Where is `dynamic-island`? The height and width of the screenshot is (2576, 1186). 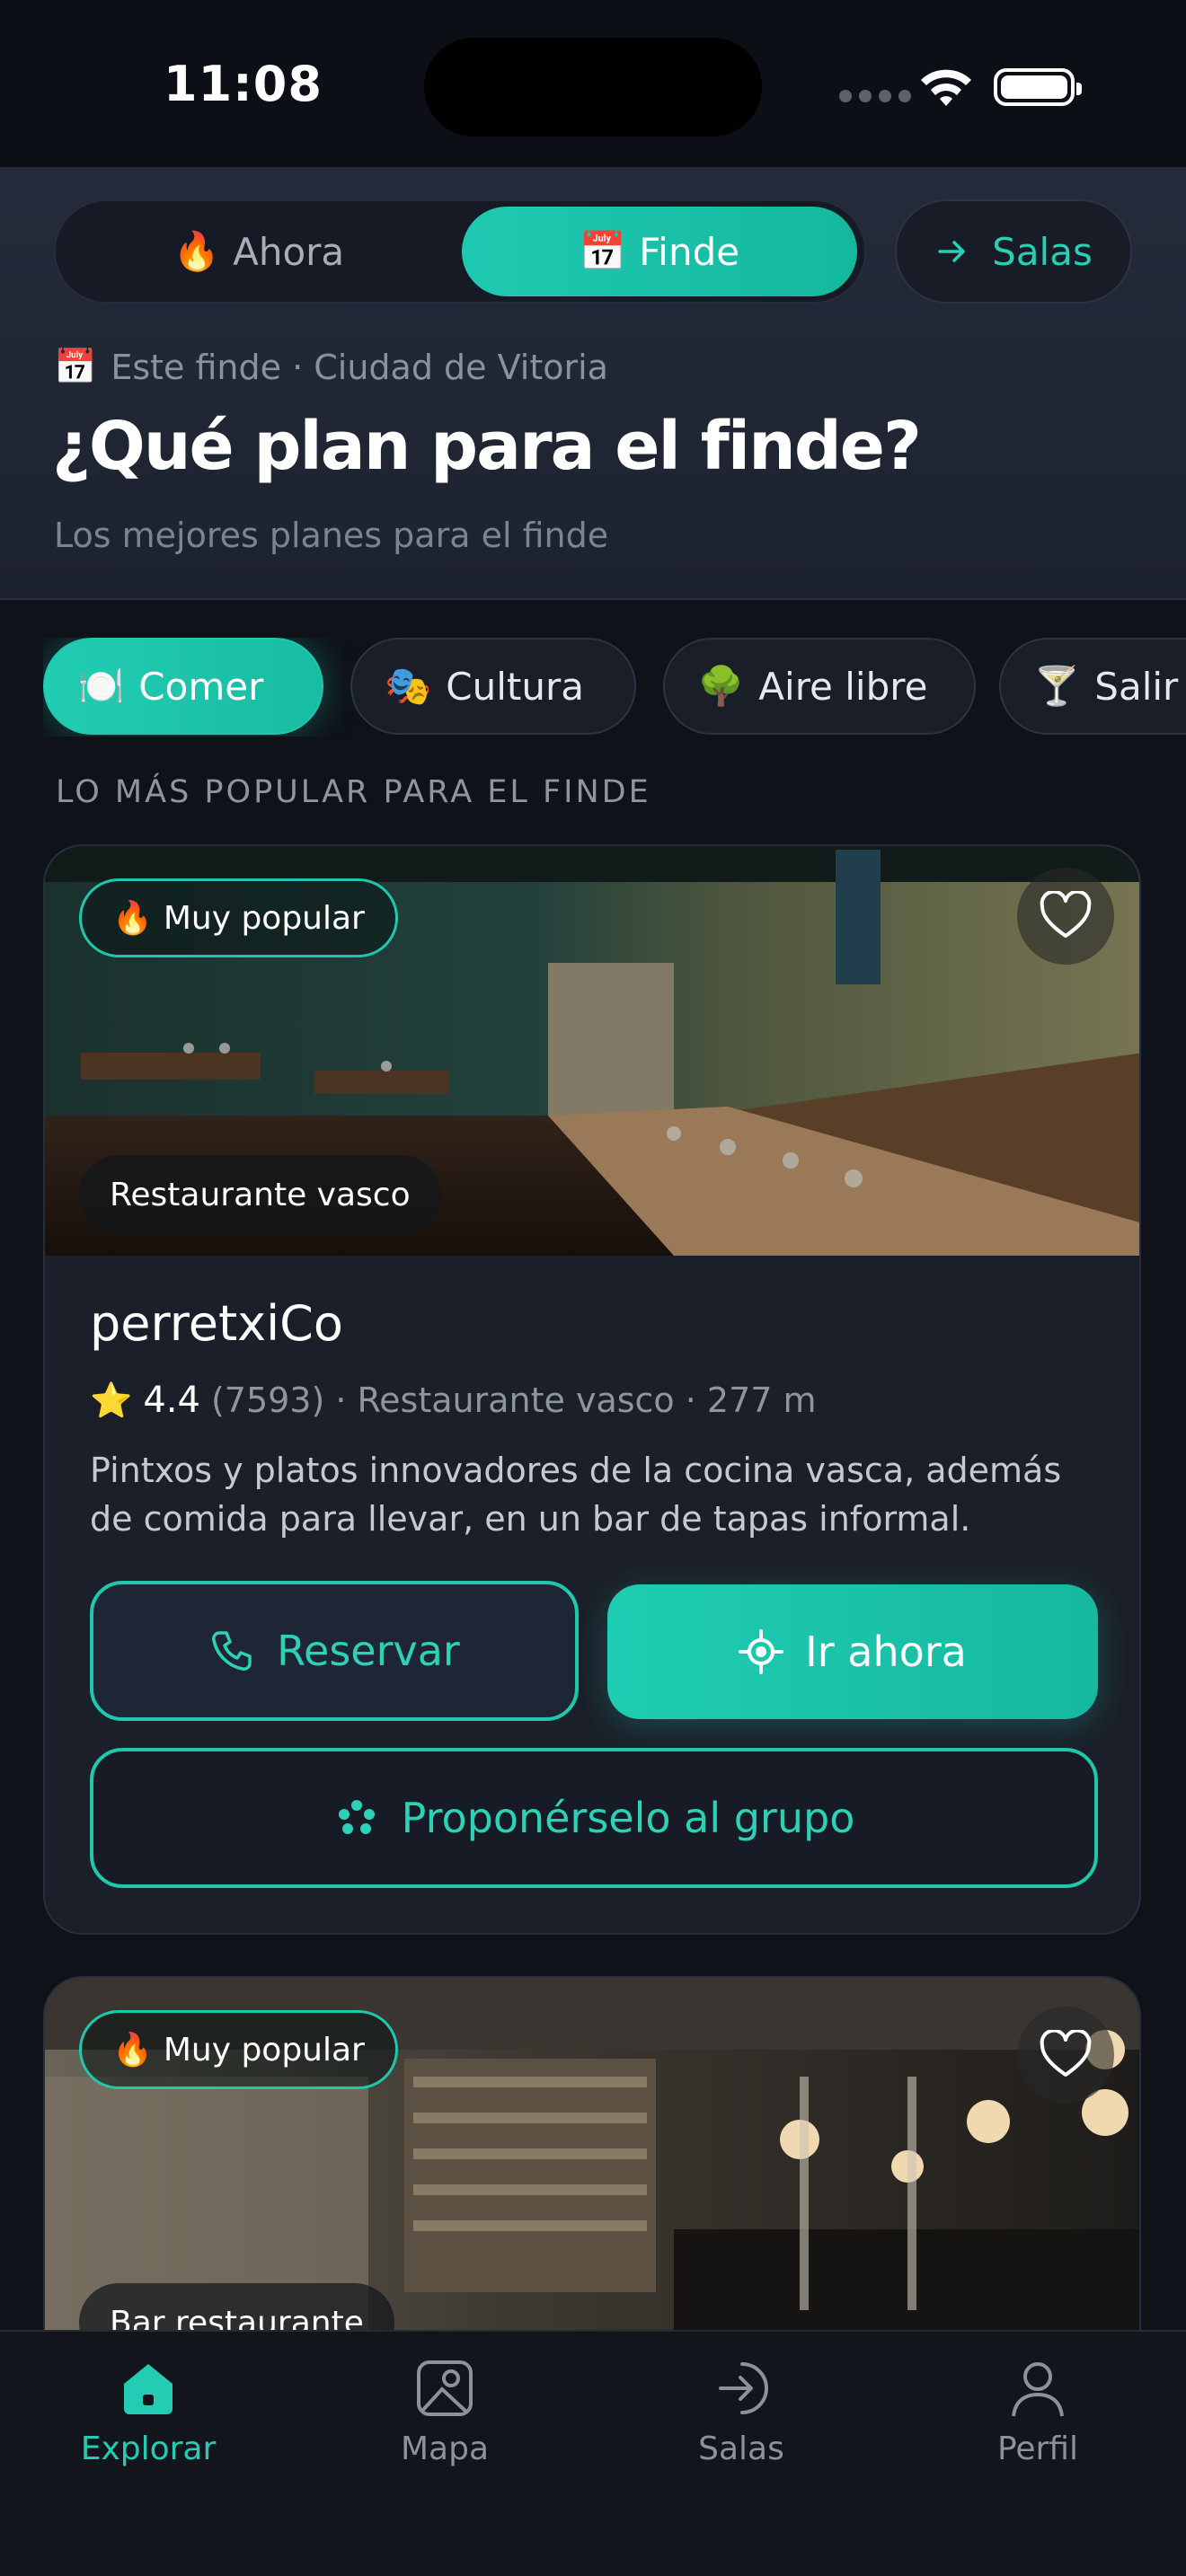 dynamic-island is located at coordinates (593, 87).